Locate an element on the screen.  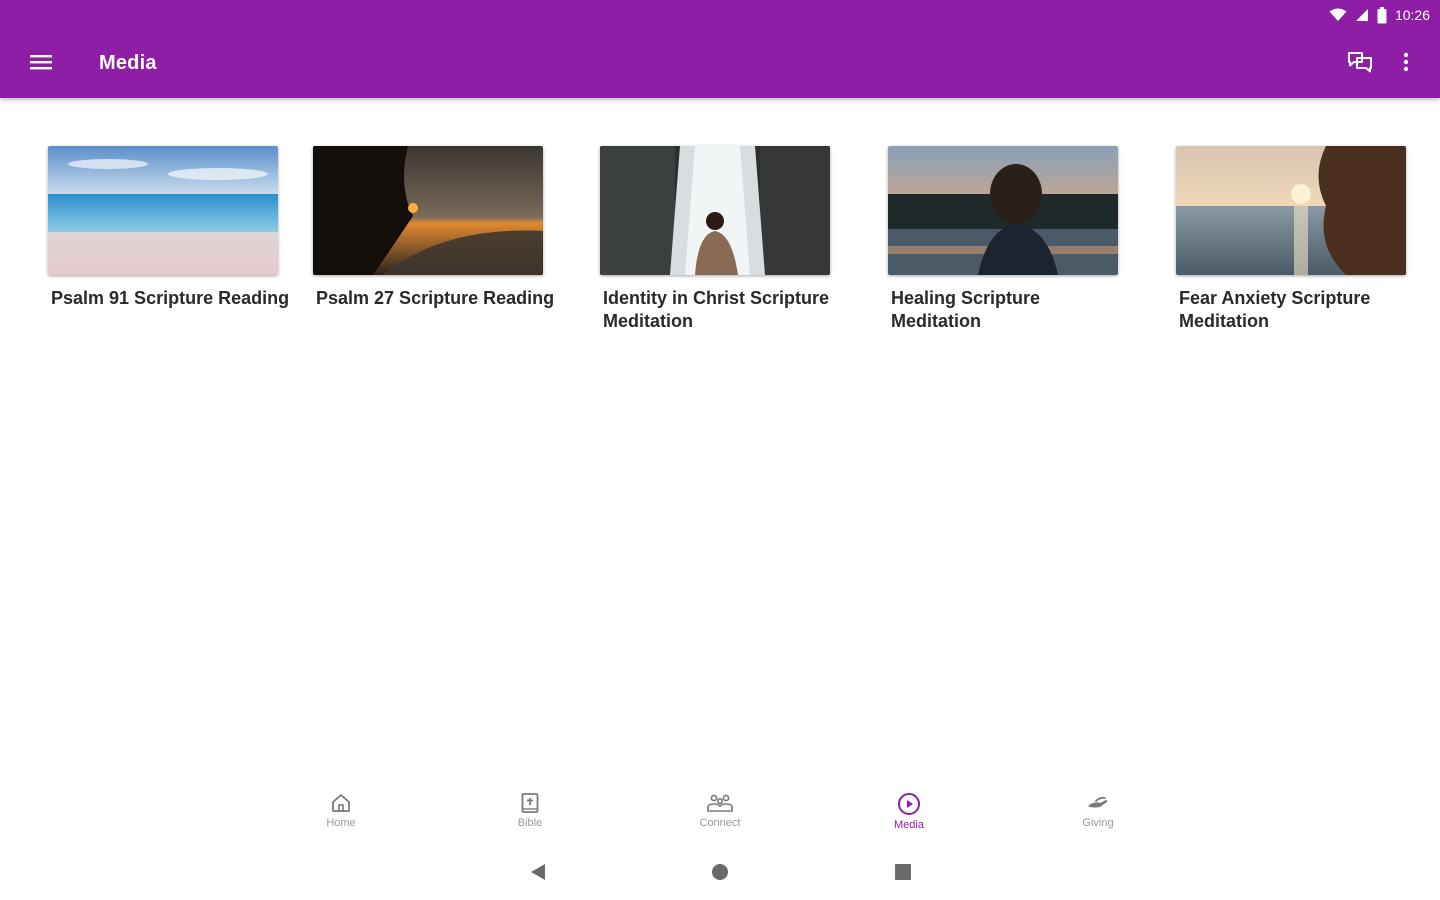
home-circle-icon is located at coordinates (720, 874).